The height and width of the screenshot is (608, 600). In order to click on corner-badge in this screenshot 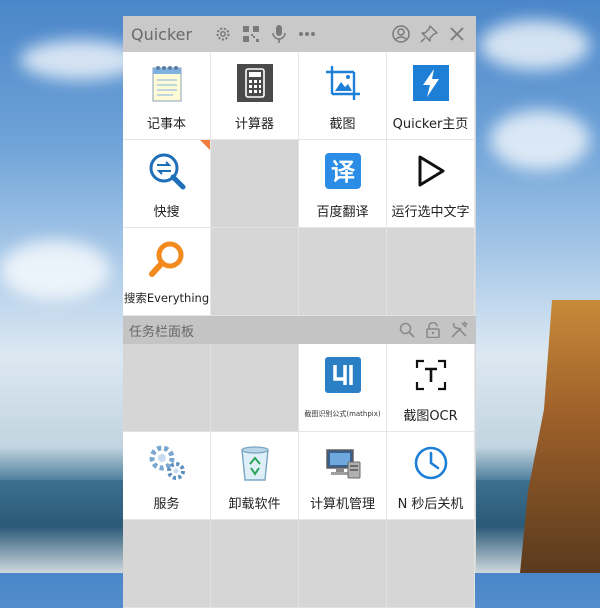, I will do `click(205, 145)`.